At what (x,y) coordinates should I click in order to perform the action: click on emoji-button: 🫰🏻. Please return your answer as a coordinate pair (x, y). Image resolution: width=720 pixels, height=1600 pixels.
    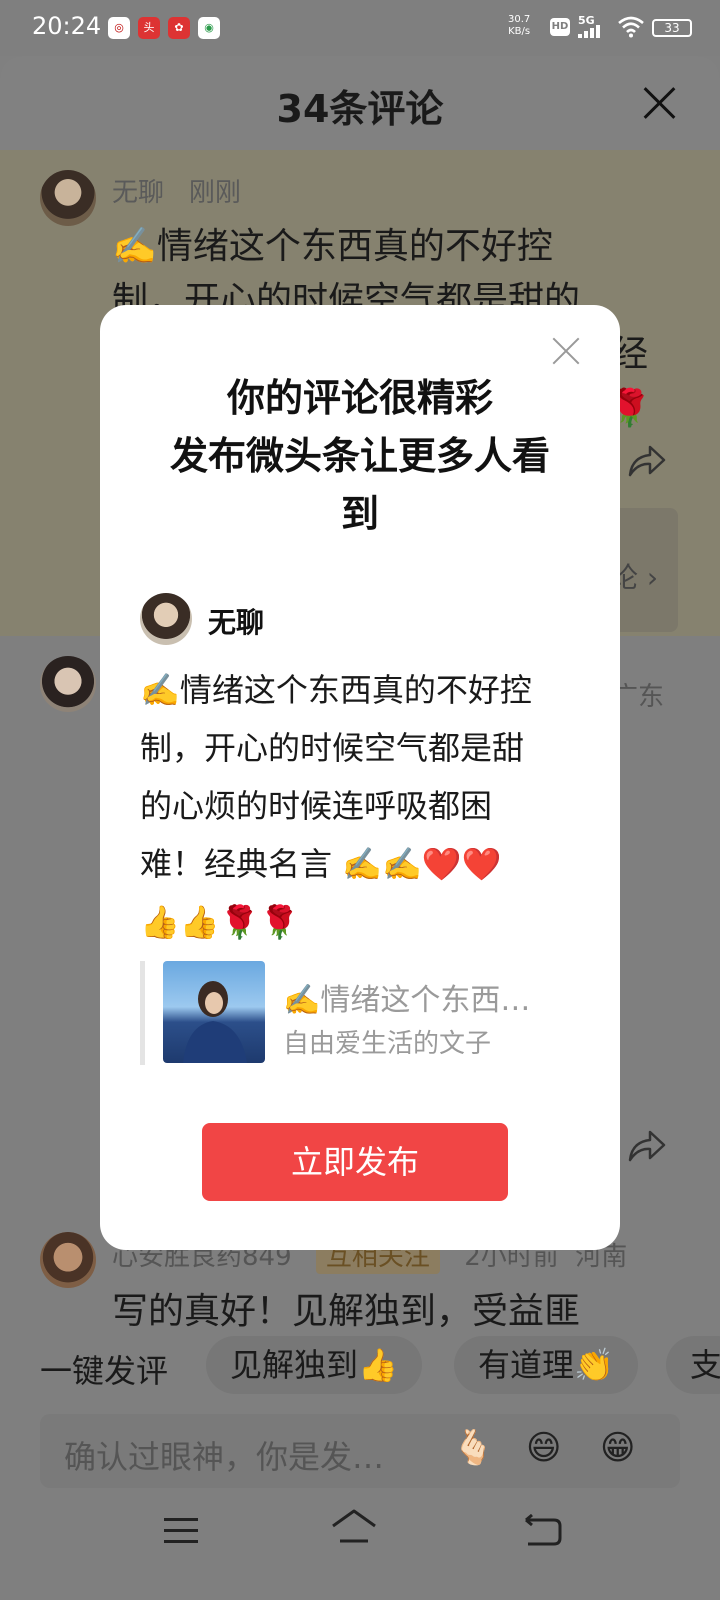
    Looking at the image, I should click on (473, 1448).